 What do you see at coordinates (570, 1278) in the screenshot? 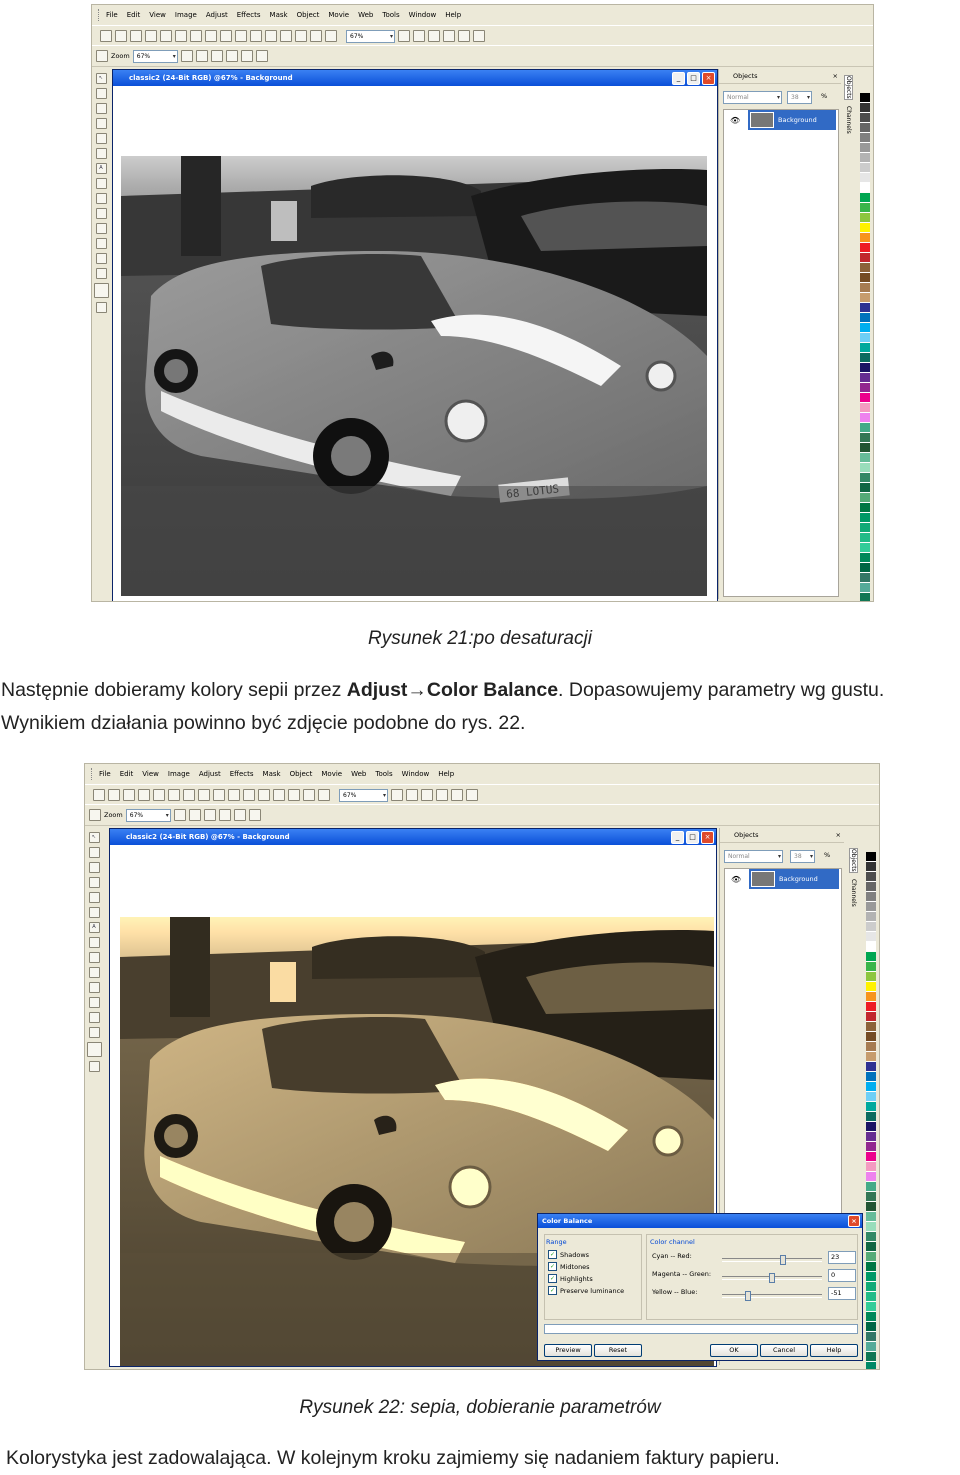
I see `highlights-checkbox: ✓ Highlights` at bounding box center [570, 1278].